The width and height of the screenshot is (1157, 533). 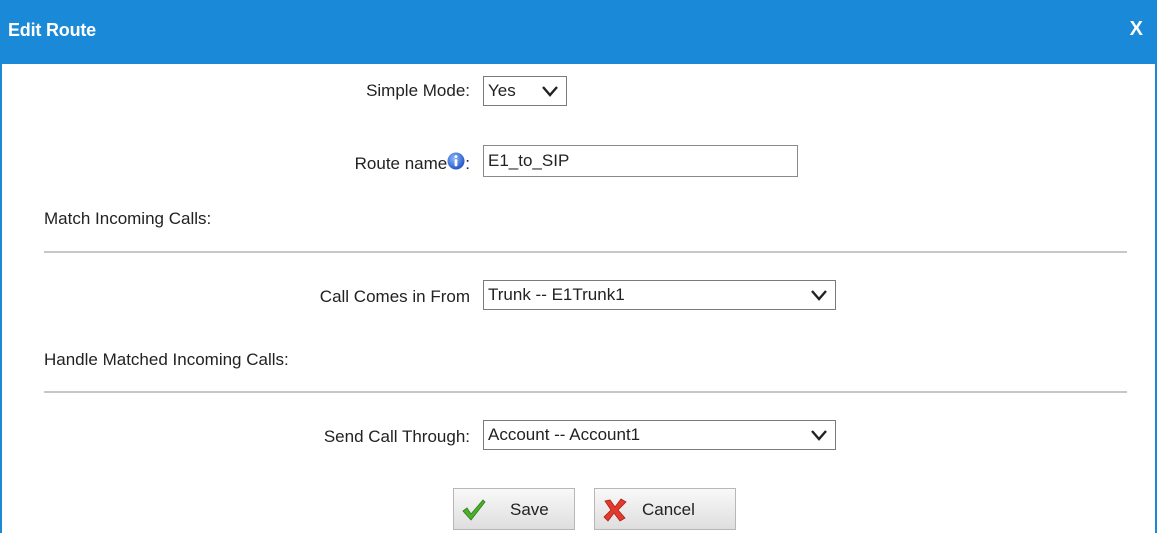 What do you see at coordinates (502, 90) in the screenshot?
I see `simple-mode-value: Yes` at bounding box center [502, 90].